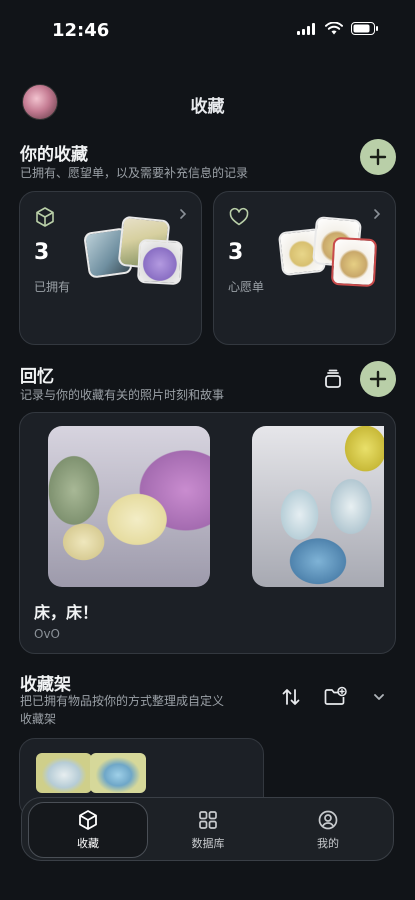 This screenshot has width=415, height=900. I want to click on bottom-nav: 收藏 数据库 我的, so click(207, 829).